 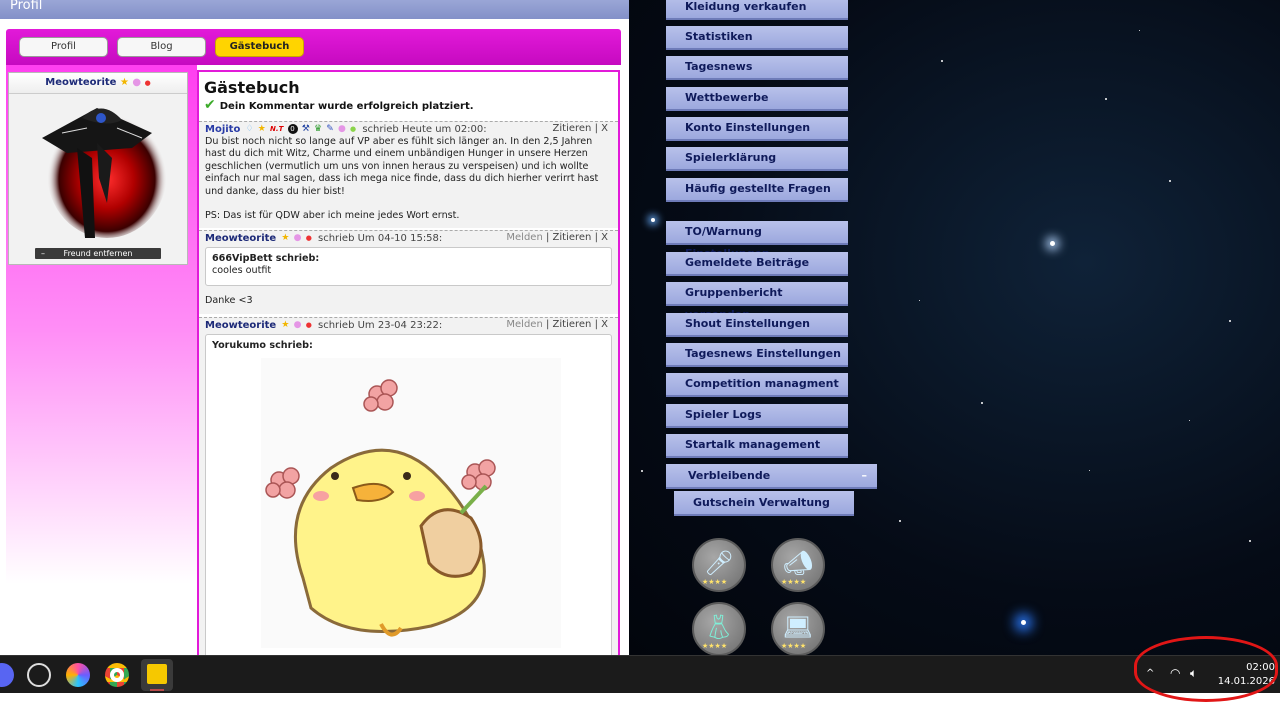 What do you see at coordinates (757, 264) in the screenshot?
I see `menu-item-gemeldete-beitraege: Gemeldete Beiträge` at bounding box center [757, 264].